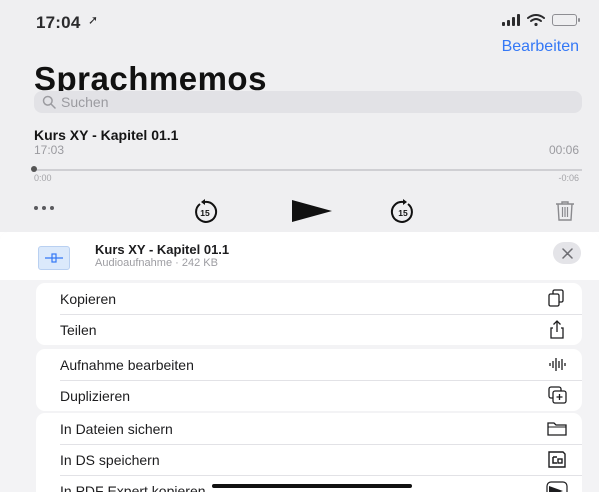  What do you see at coordinates (536, 20) in the screenshot?
I see `wifi-icon` at bounding box center [536, 20].